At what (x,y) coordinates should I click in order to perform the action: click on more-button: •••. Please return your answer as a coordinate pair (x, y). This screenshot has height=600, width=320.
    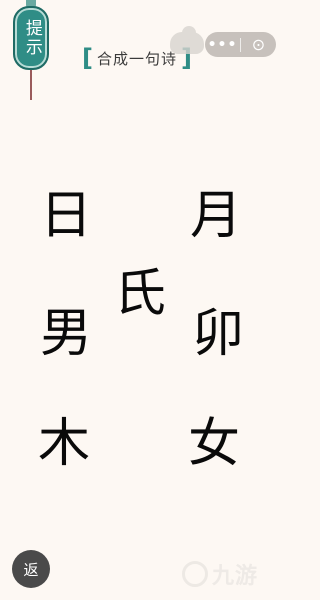
    Looking at the image, I should click on (222, 44).